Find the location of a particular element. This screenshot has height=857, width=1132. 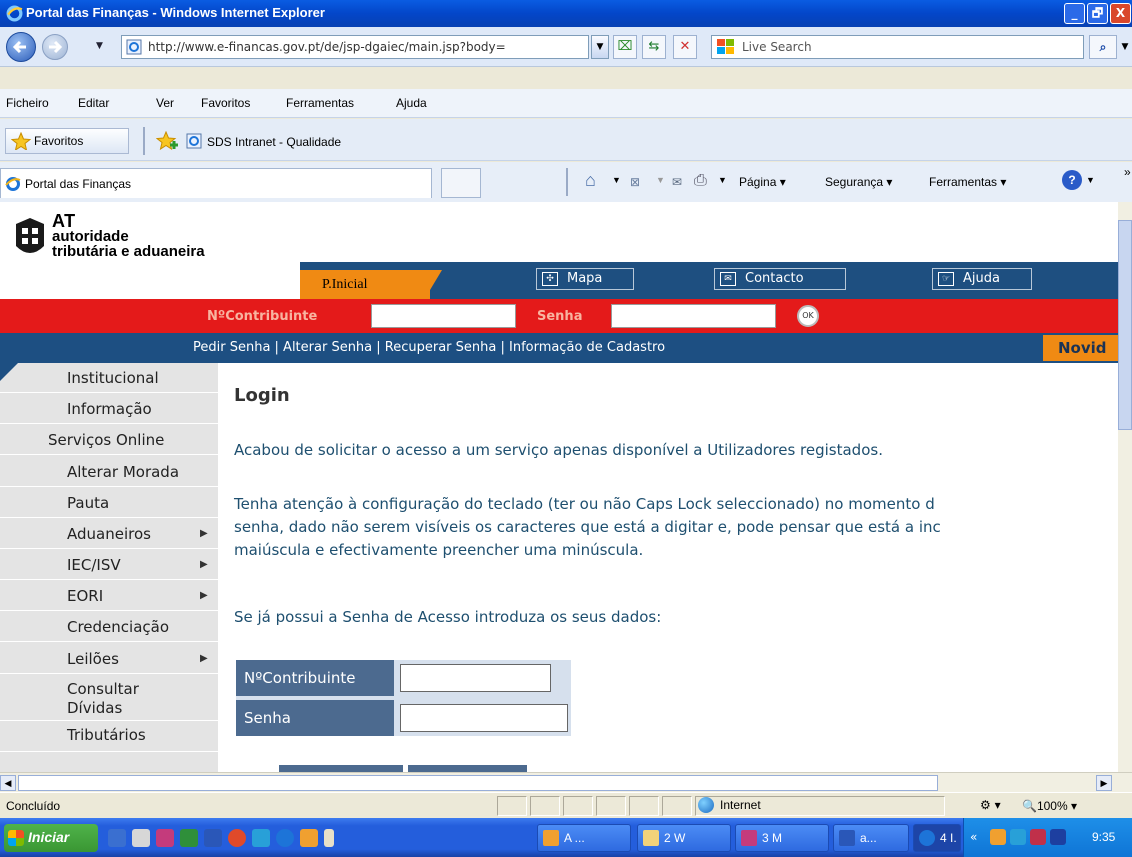

search-button: ⌕ is located at coordinates (1103, 47).